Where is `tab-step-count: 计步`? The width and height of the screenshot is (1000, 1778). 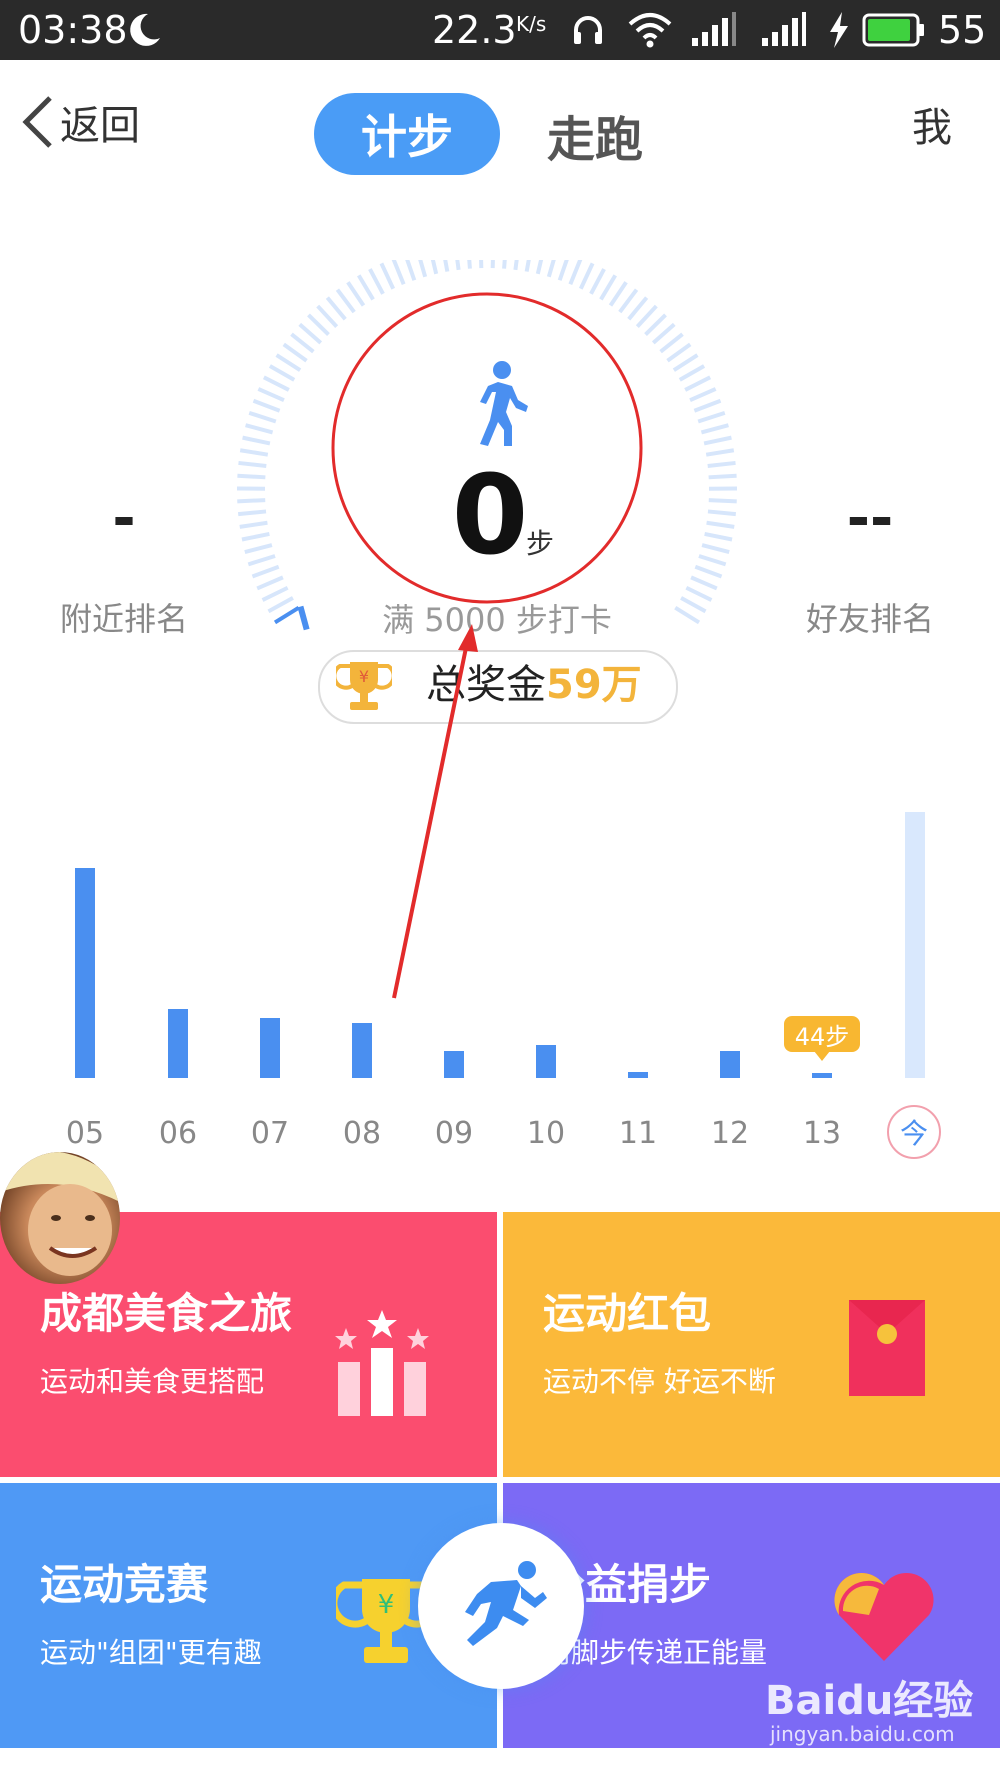
tab-step-count: 计步 is located at coordinates (407, 134).